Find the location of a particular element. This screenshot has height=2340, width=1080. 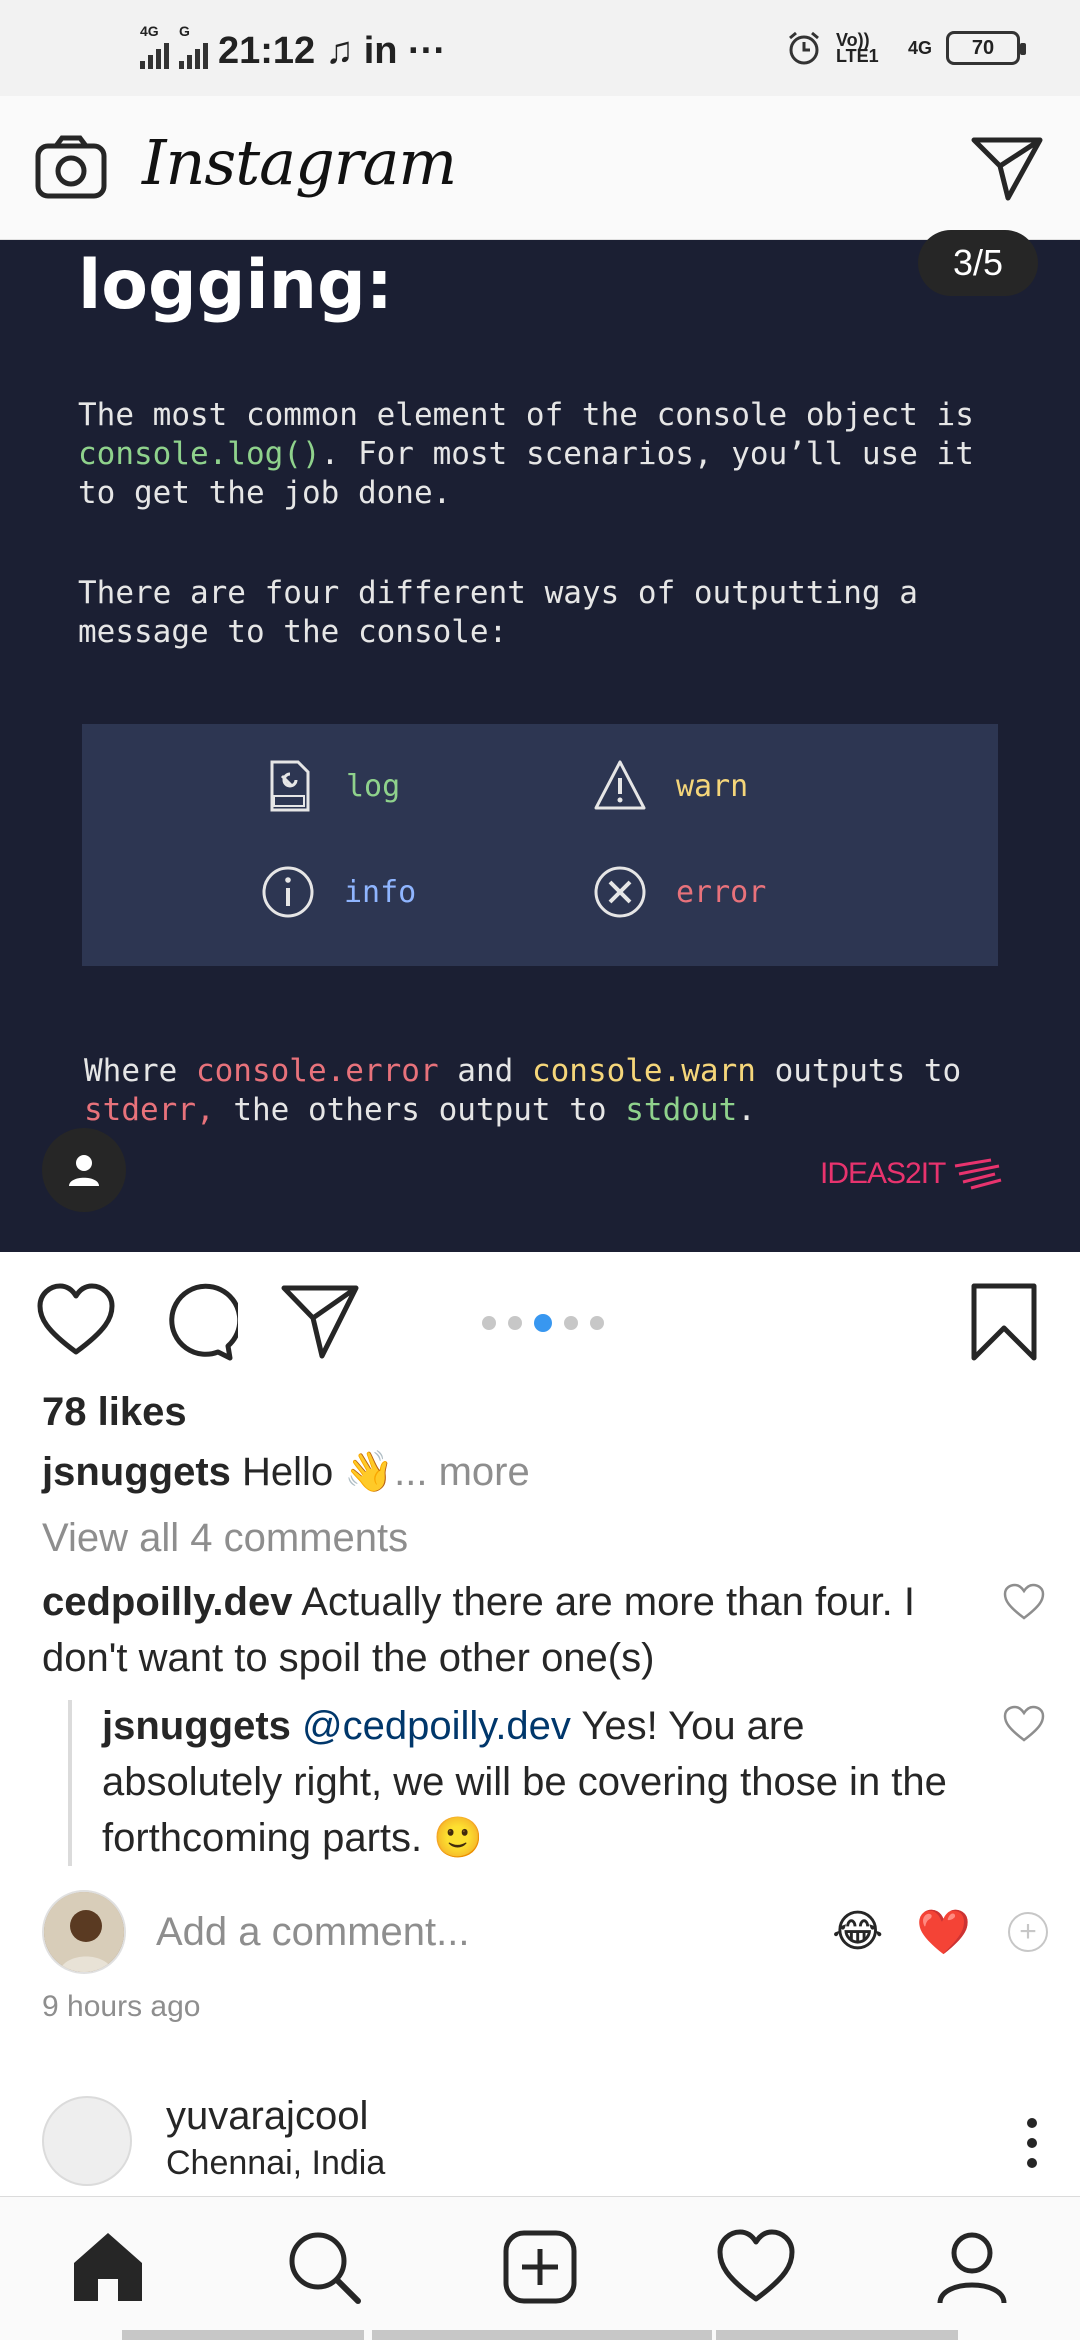

method-log: log is located at coordinates (331, 786).